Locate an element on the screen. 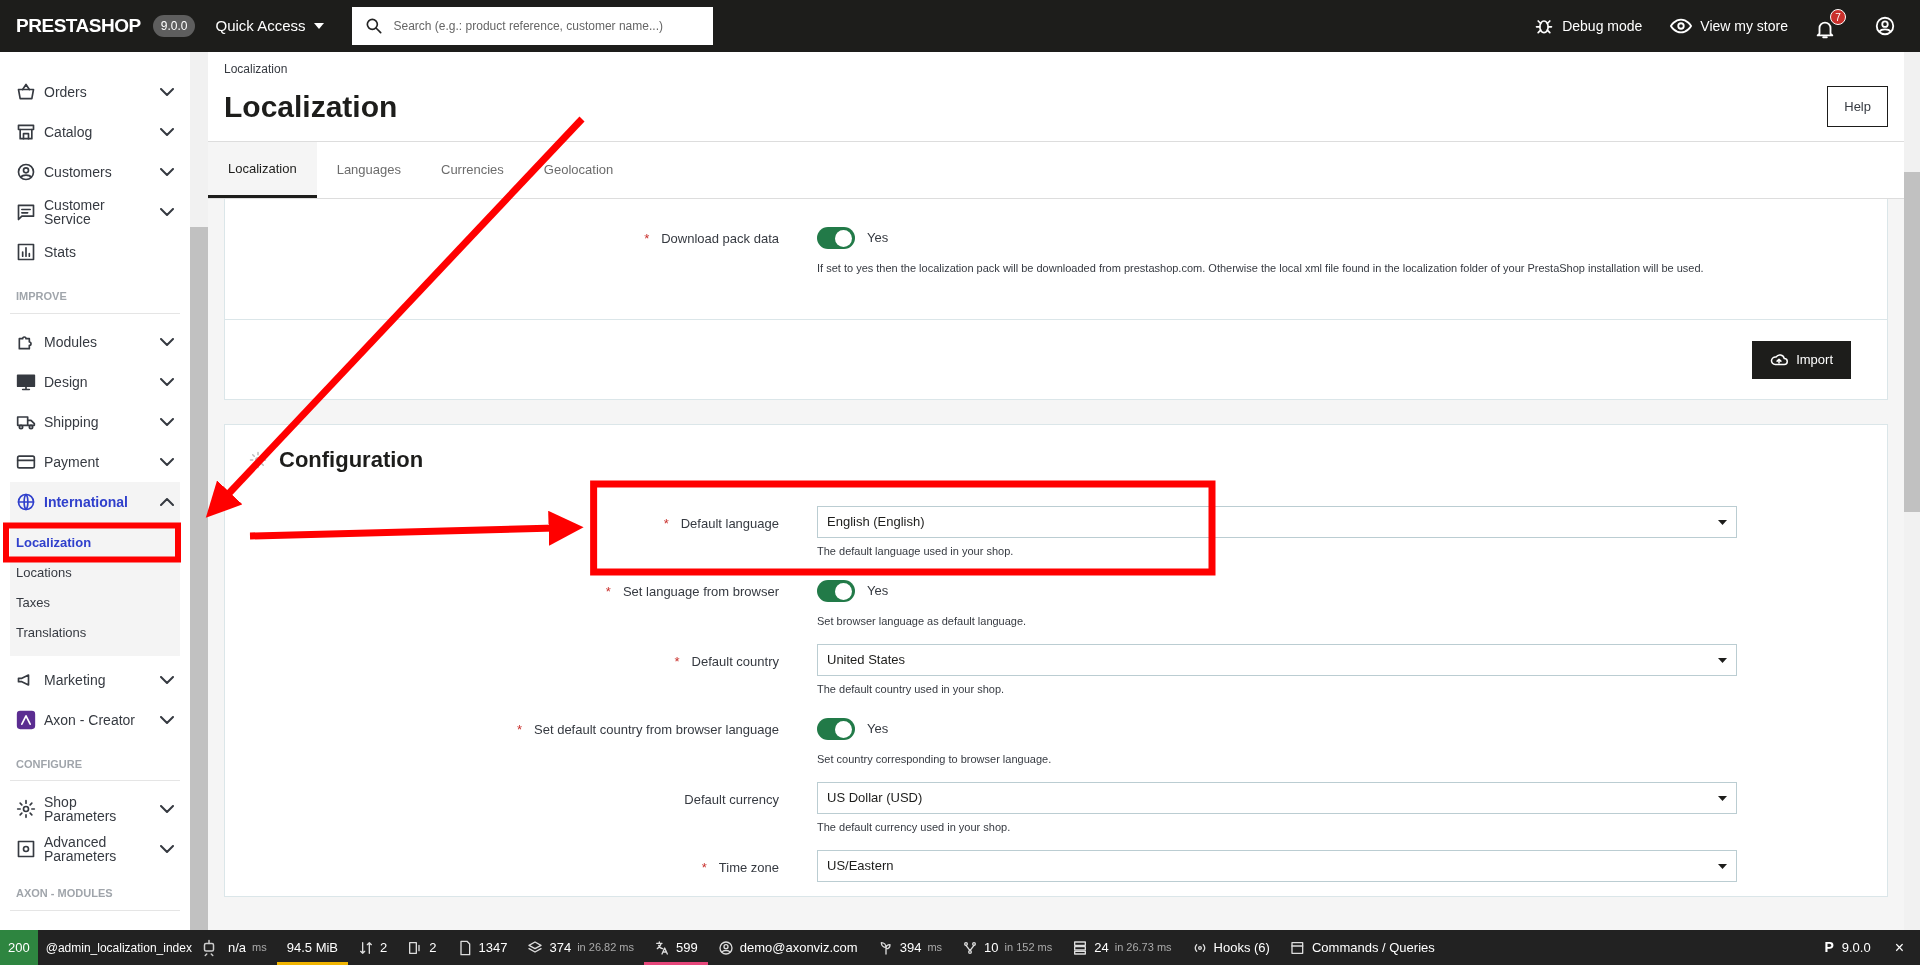  page-title: Localization is located at coordinates (311, 107).